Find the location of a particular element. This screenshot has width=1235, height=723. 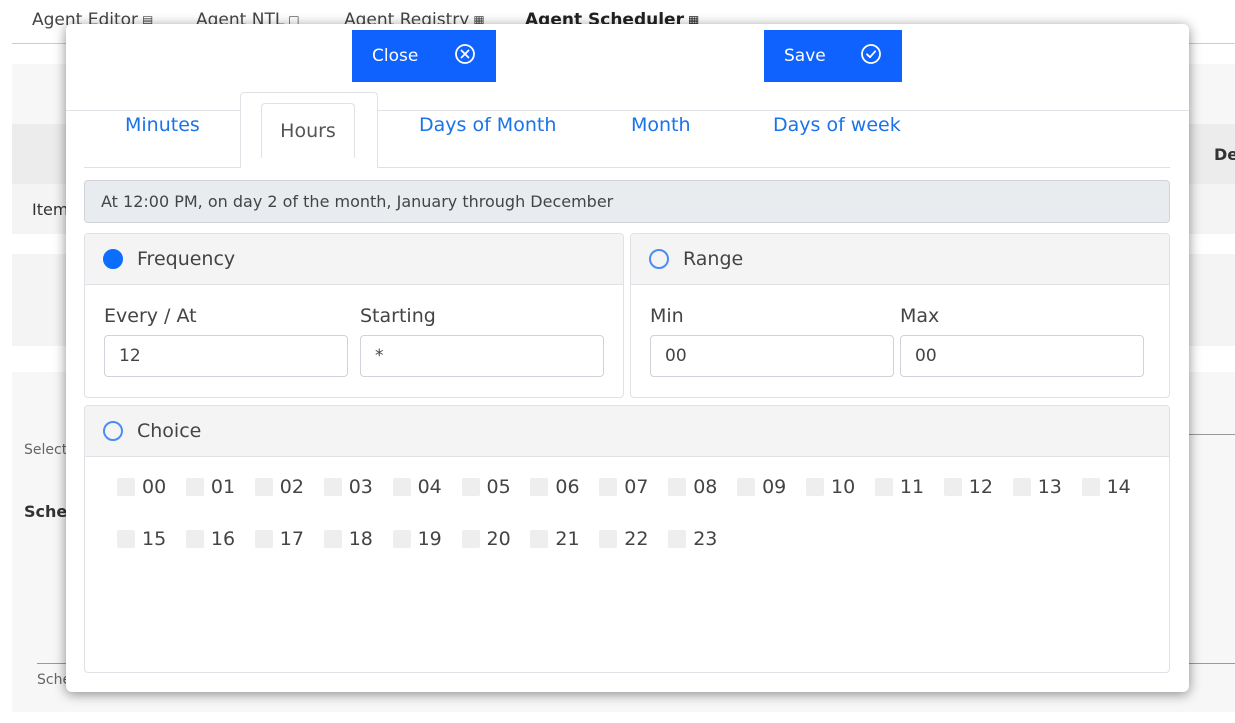

hour-option-label: 19 is located at coordinates (429, 539).